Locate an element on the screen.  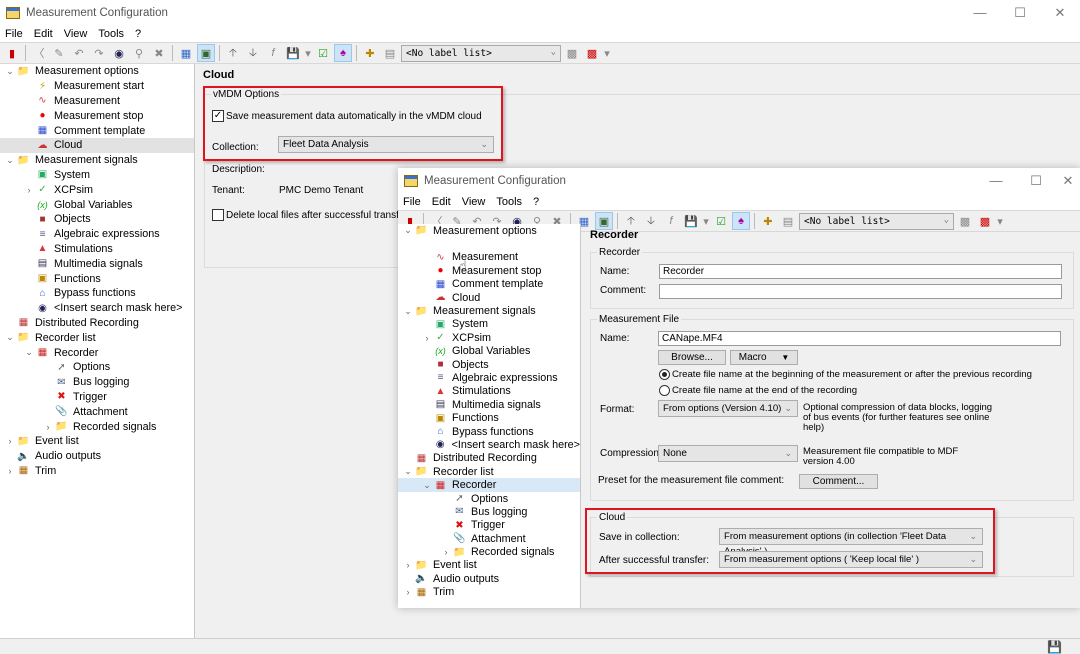
compression-select: None ⌄ is located at coordinates (728, 453).